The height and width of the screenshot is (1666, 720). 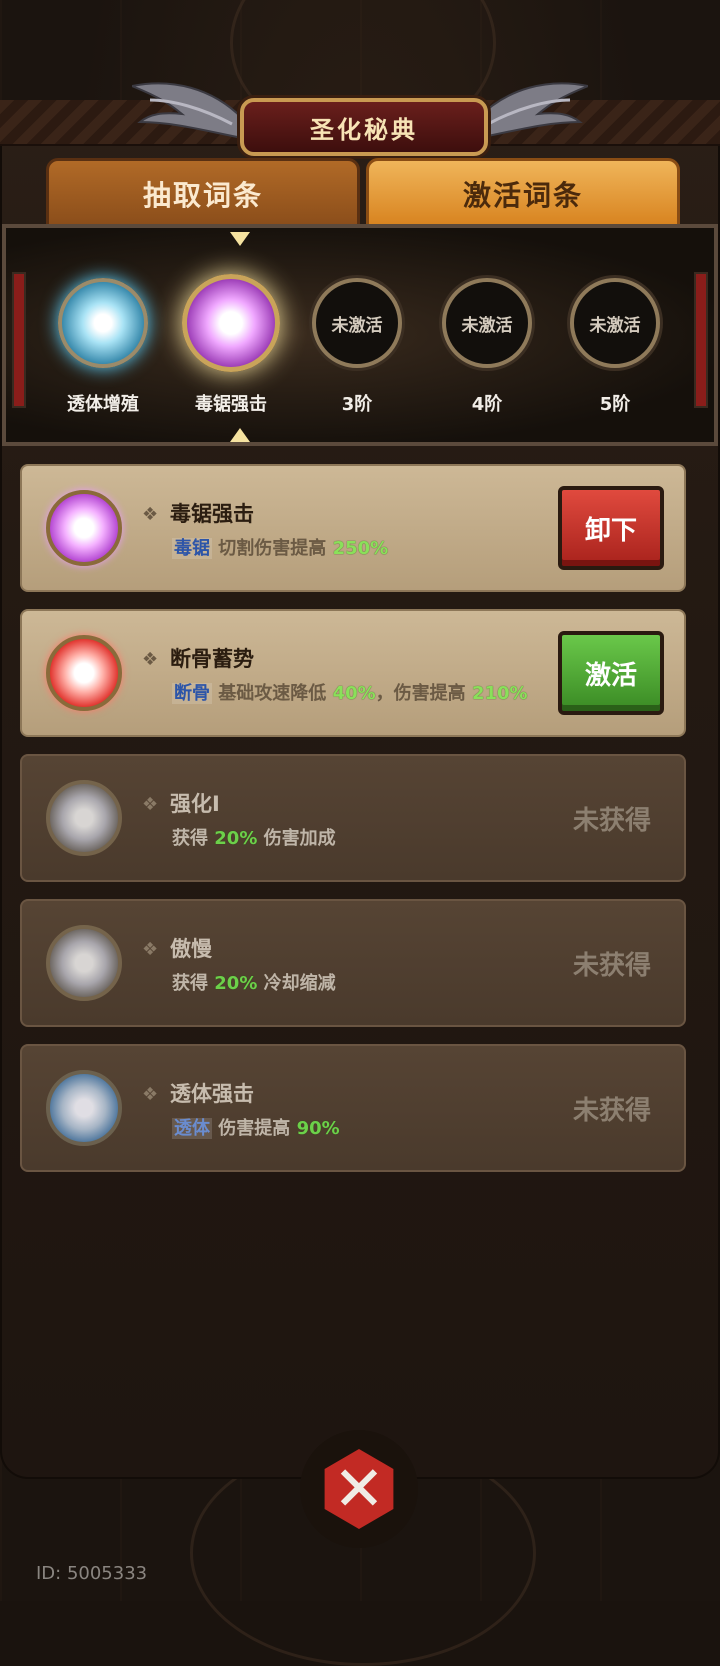 What do you see at coordinates (487, 325) in the screenshot?
I see `slot-4-status: 未激活` at bounding box center [487, 325].